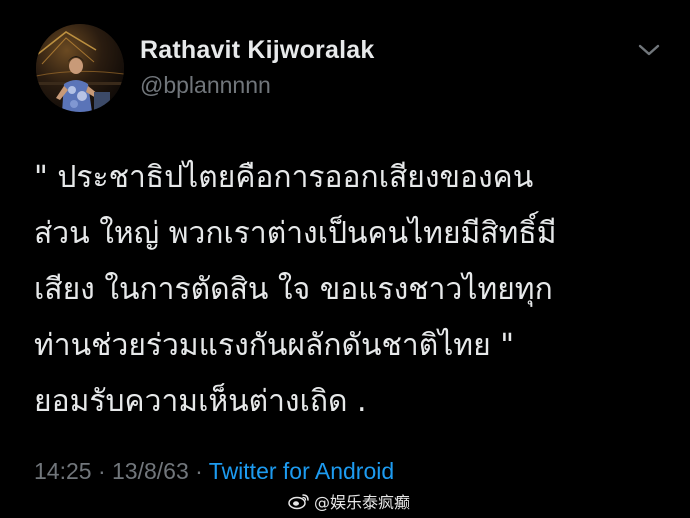 This screenshot has height=518, width=690. What do you see at coordinates (274, 345) in the screenshot?
I see `tweet-text-line: ท่านช่วยร่วมแรงกันผลักดันชาติไทย "` at bounding box center [274, 345].